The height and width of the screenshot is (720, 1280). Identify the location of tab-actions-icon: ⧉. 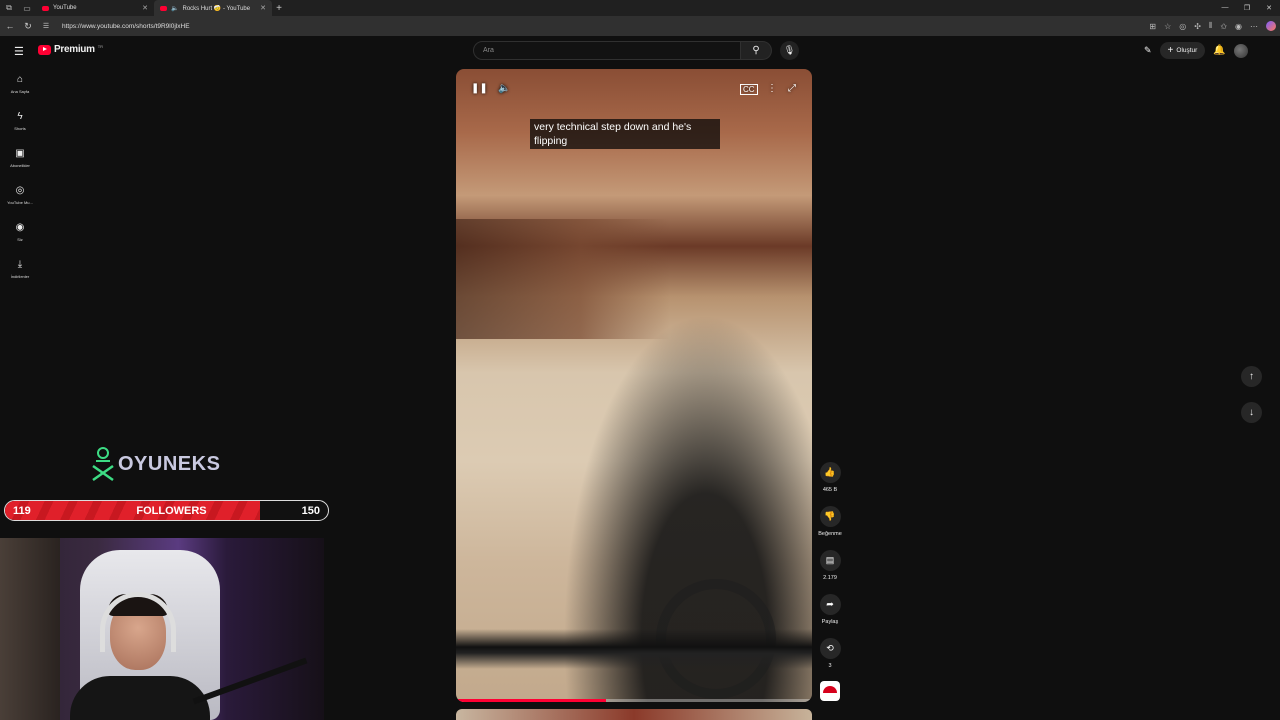
(9, 8).